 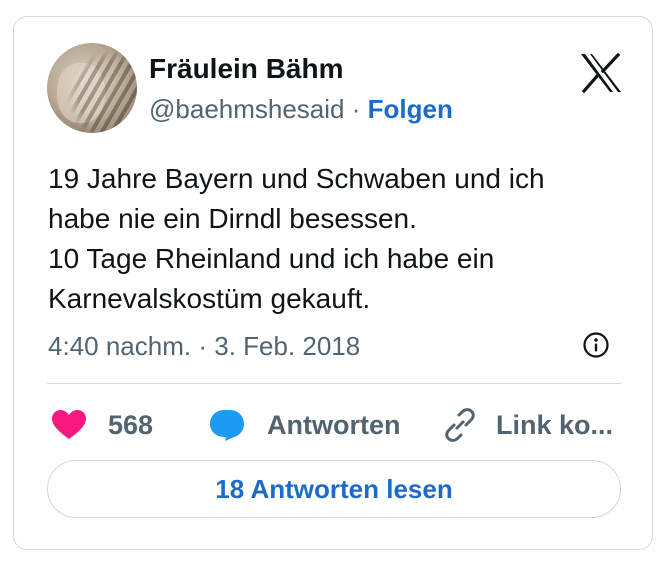 I want to click on info-icon, so click(x=596, y=345).